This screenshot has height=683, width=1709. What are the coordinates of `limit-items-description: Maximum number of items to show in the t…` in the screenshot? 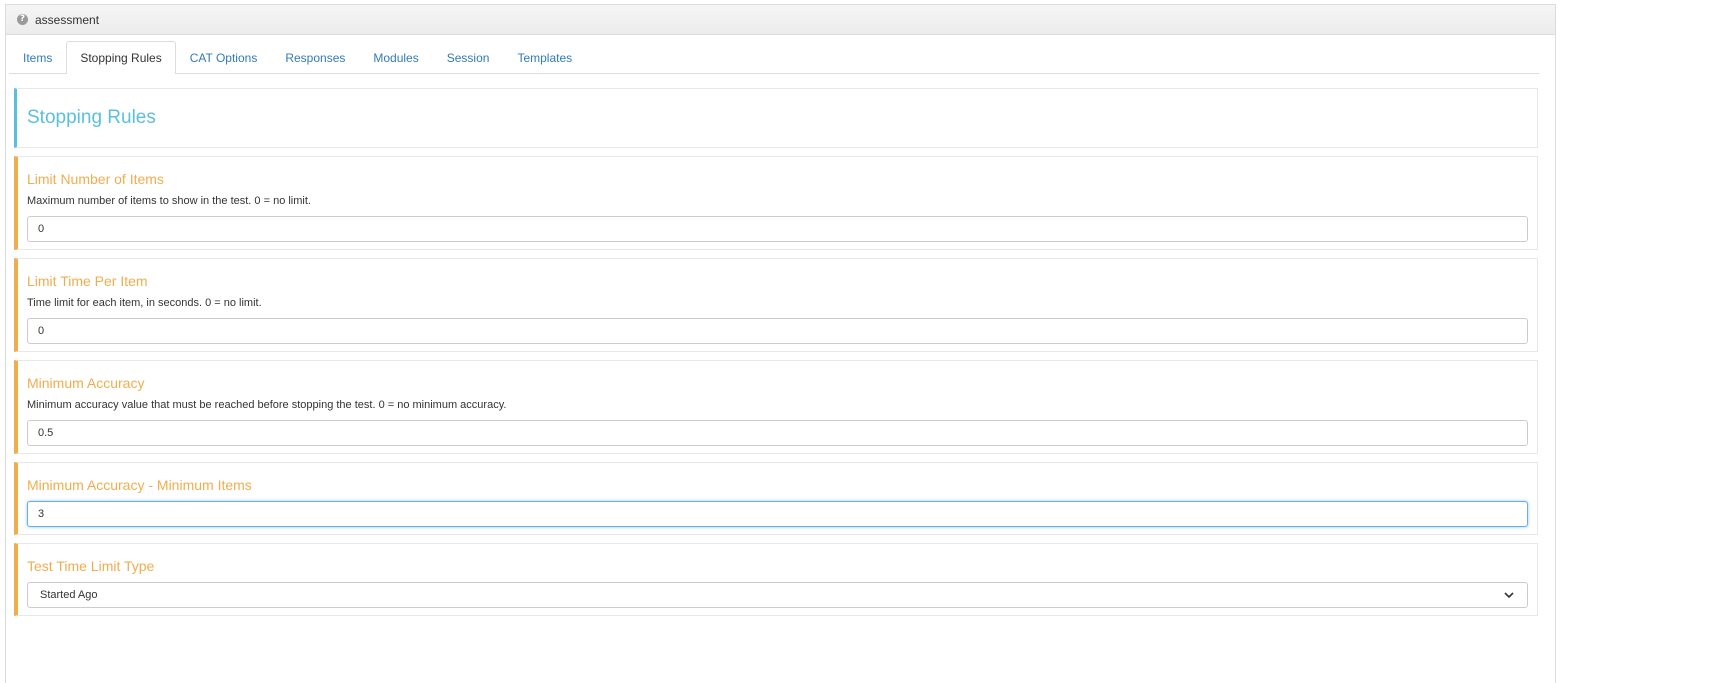 It's located at (169, 201).